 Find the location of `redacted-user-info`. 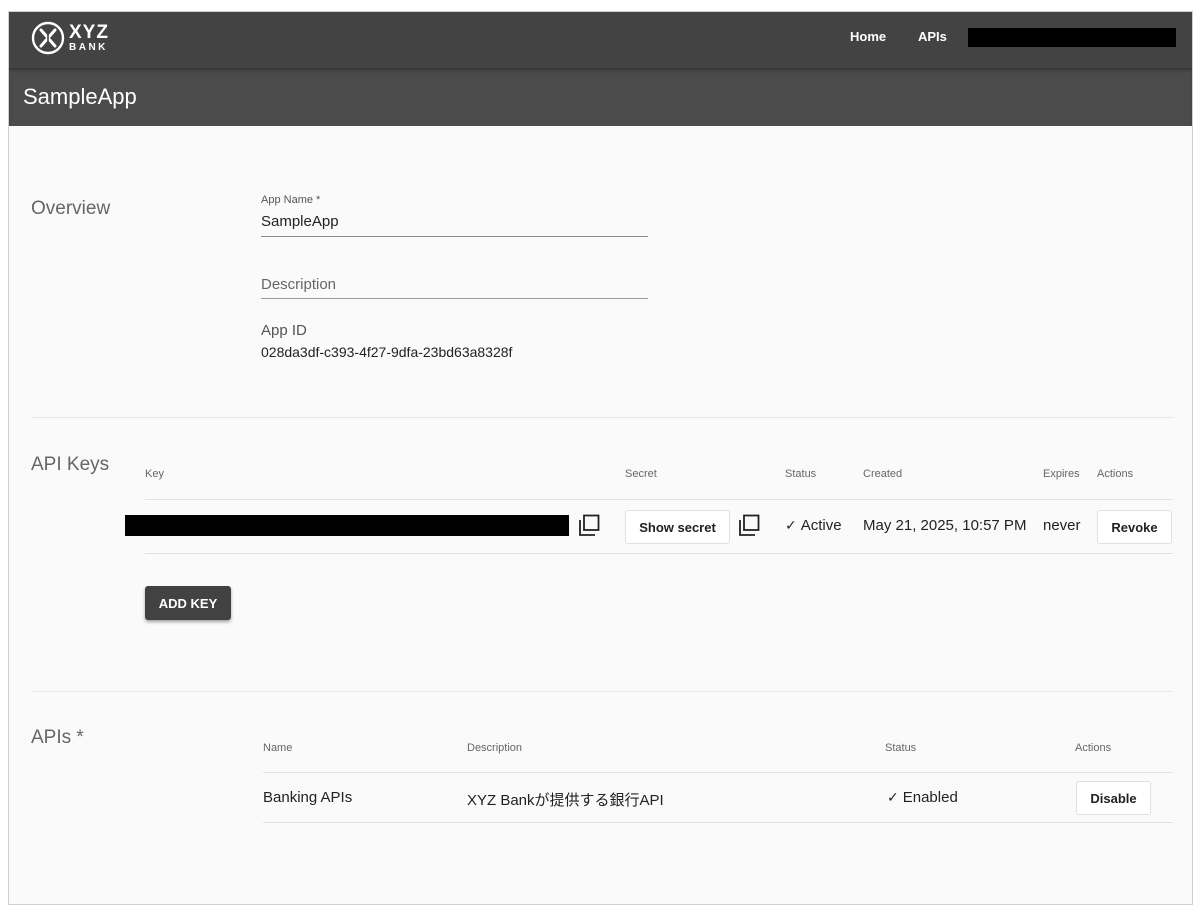

redacted-user-info is located at coordinates (1072, 37).